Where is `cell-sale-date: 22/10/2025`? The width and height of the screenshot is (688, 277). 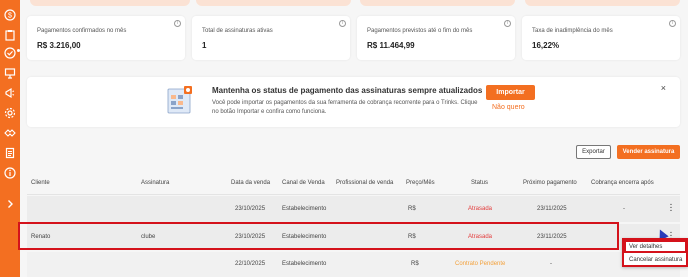 cell-sale-date: 22/10/2025 is located at coordinates (250, 264).